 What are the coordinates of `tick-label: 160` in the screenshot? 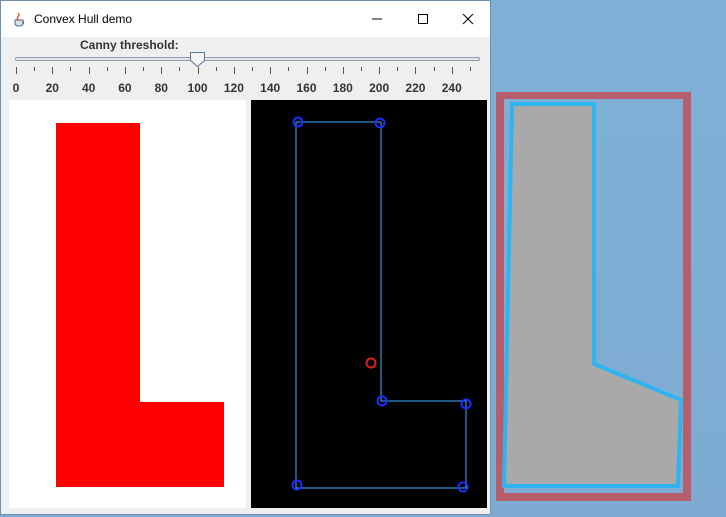 It's located at (306, 88).